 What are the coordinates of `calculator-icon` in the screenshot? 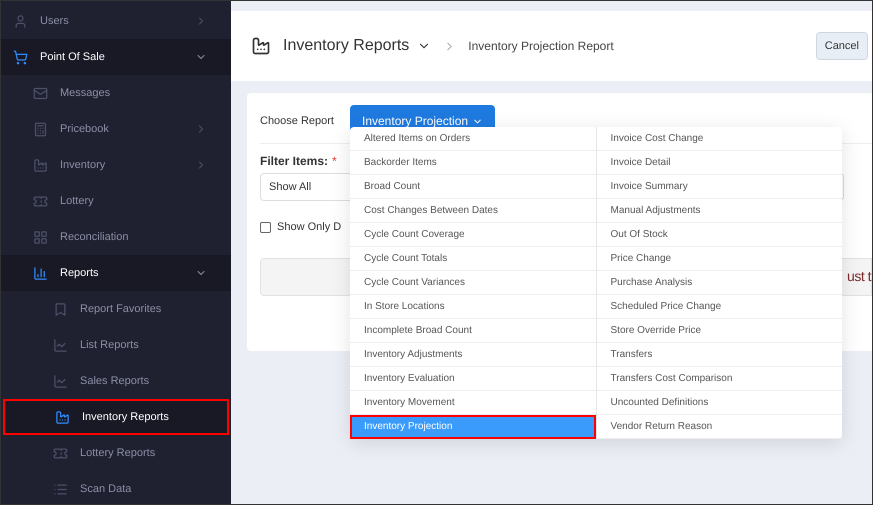 It's located at (40, 129).